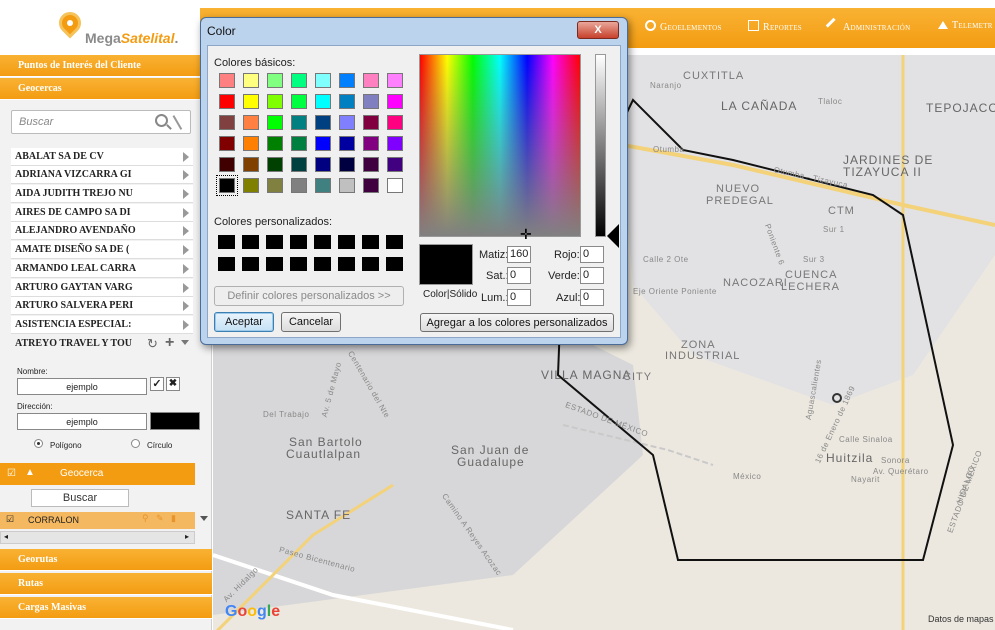 The height and width of the screenshot is (630, 995). Describe the element at coordinates (161, 120) in the screenshot. I see `search-icon` at that location.